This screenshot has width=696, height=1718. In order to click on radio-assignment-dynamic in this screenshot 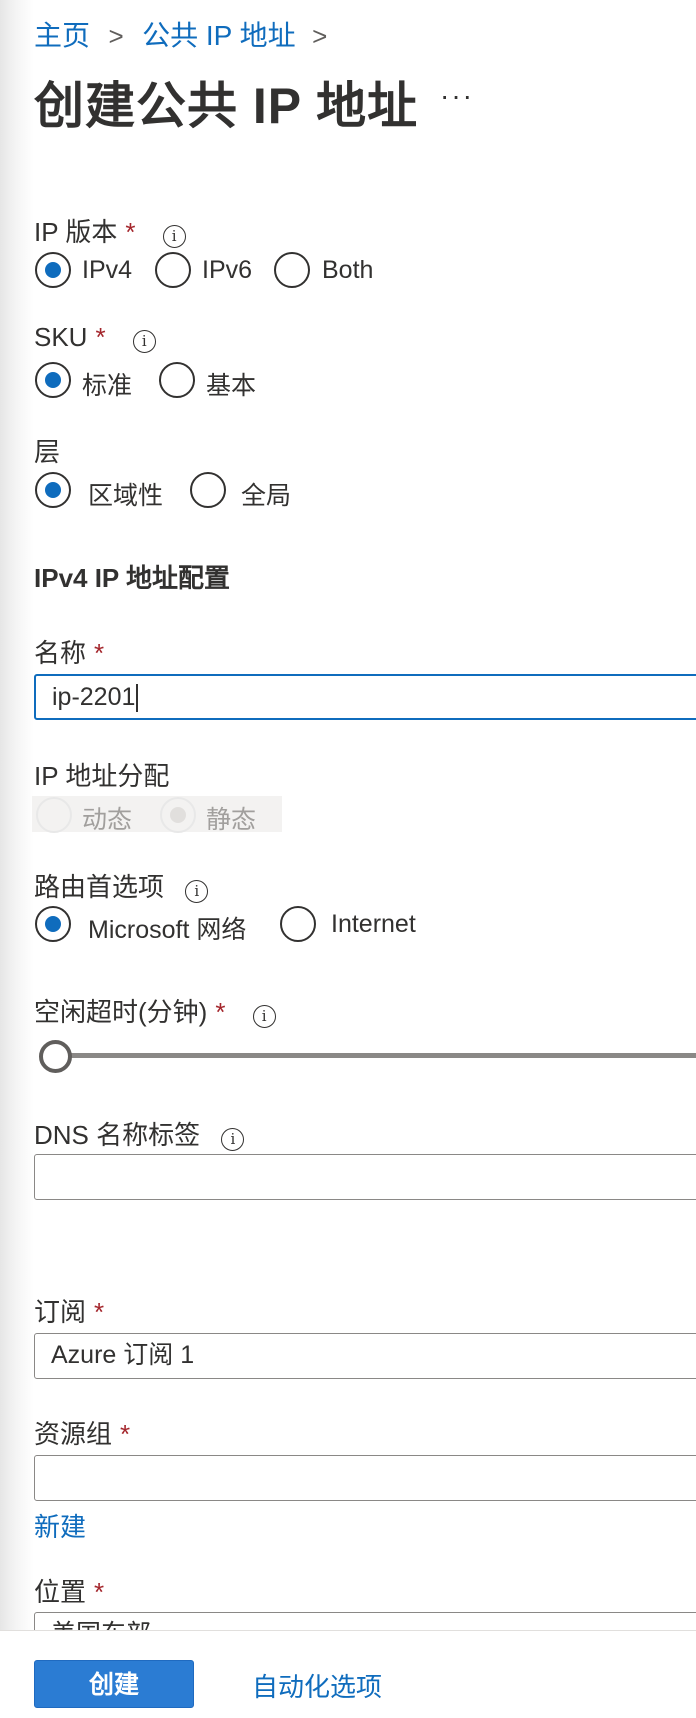, I will do `click(54, 815)`.